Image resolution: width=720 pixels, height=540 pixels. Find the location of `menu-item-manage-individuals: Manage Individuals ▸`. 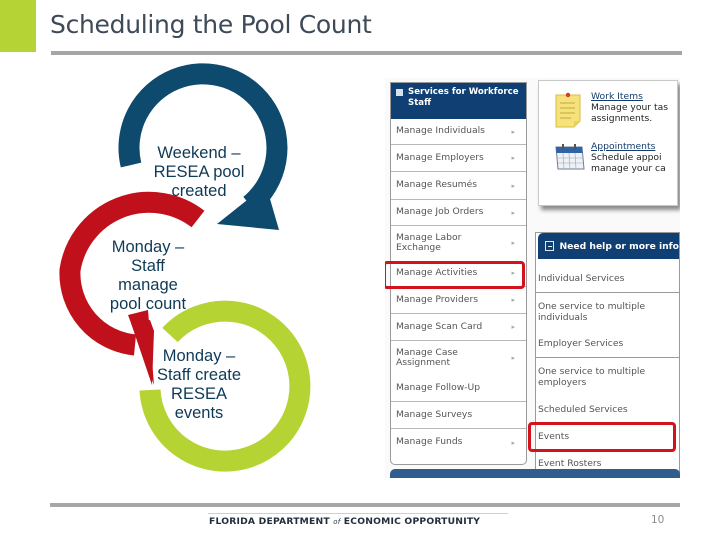

menu-item-manage-individuals: Manage Individuals ▸ is located at coordinates (458, 132).